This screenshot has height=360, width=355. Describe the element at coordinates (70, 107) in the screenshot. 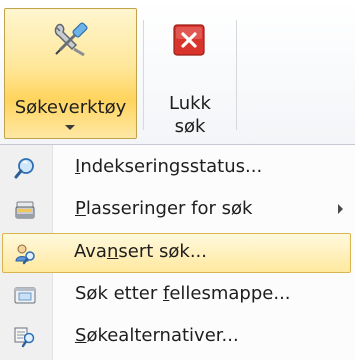

I see `search-tools-label: Søkeverktøy` at that location.